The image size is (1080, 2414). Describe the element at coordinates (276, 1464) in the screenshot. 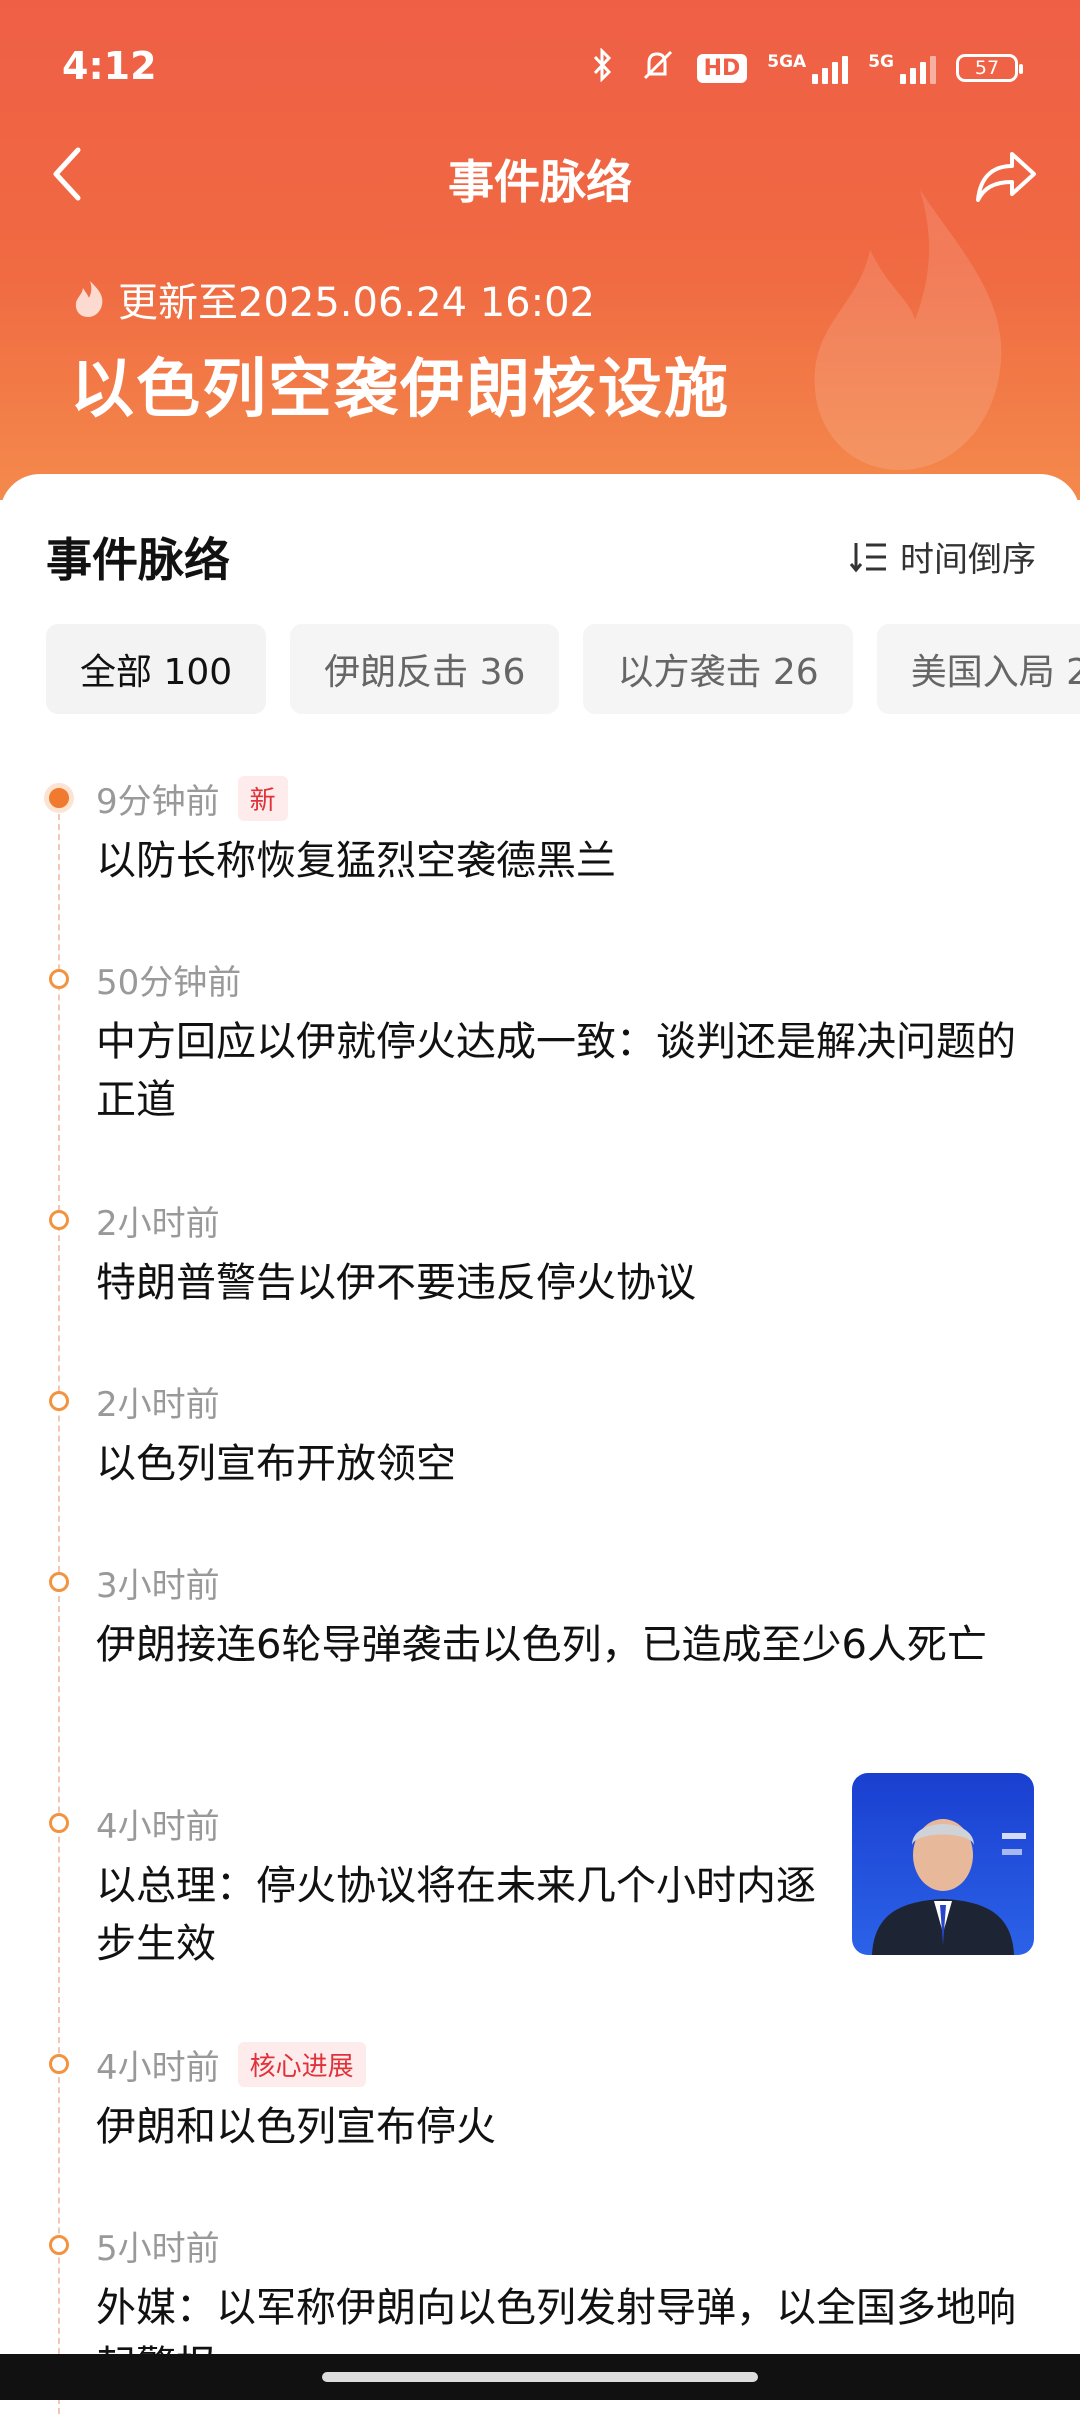

I see `timeline-headline: 以色列宣布开放领空` at that location.